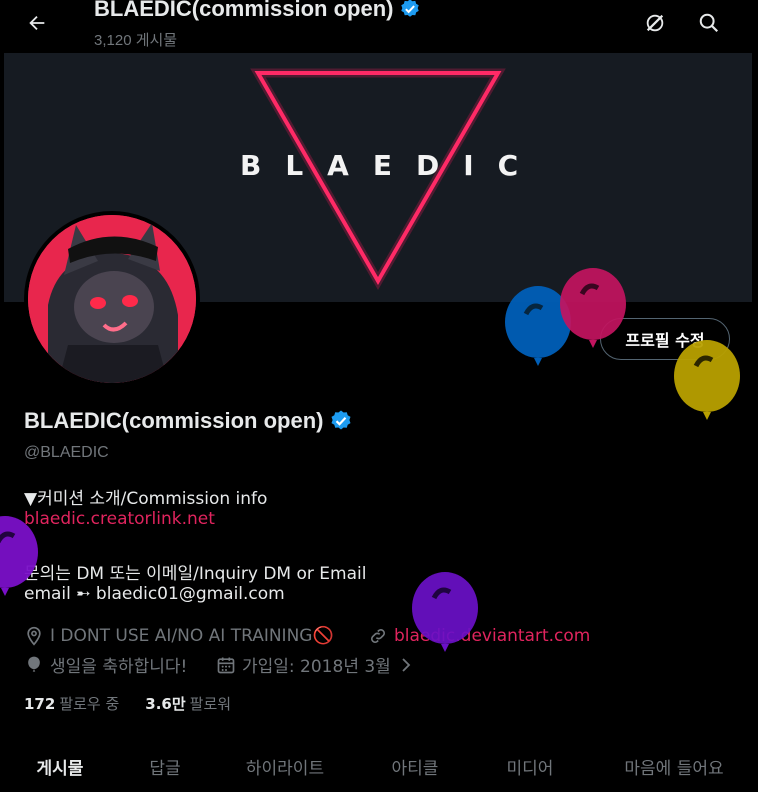  I want to click on bio-line-1: ▼커미션 소개/Commission info, so click(146, 499).